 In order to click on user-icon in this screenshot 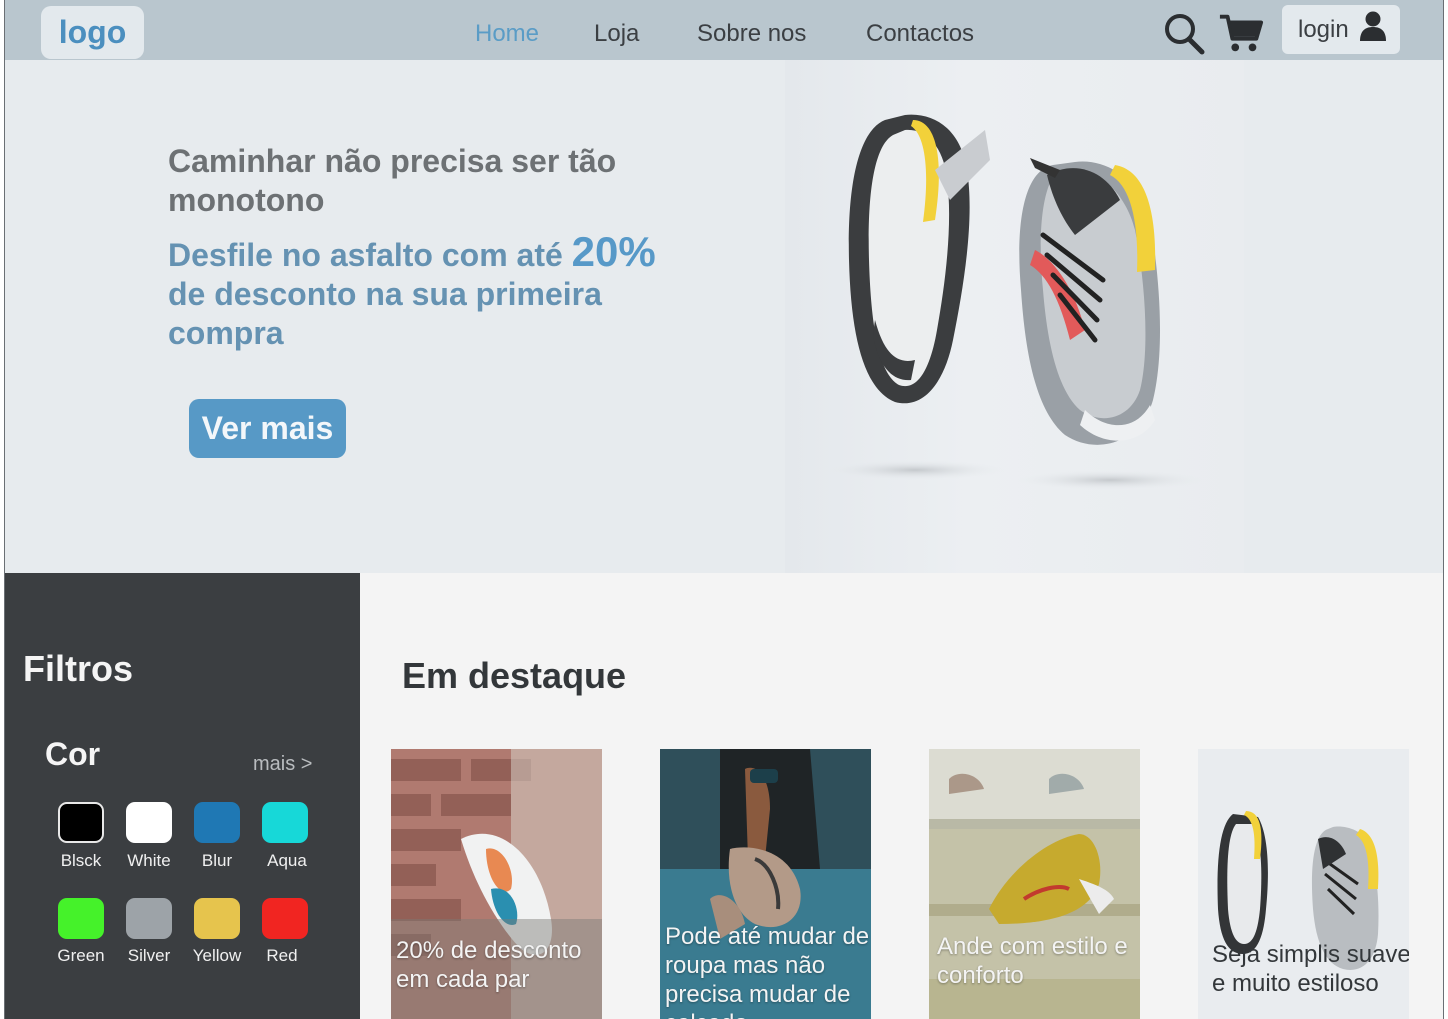, I will do `click(1373, 29)`.